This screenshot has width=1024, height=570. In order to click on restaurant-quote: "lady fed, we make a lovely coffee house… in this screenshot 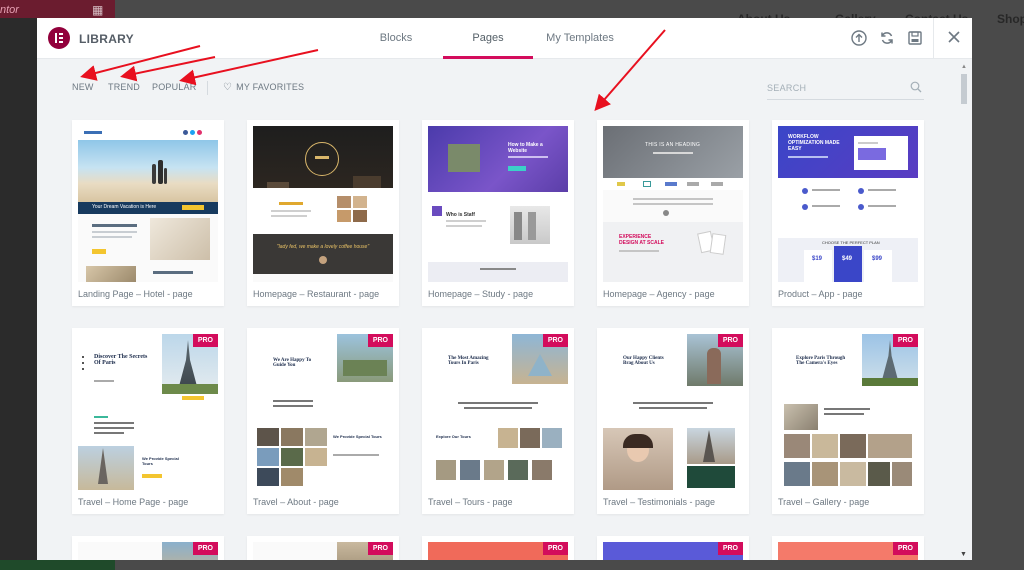, I will do `click(323, 247)`.